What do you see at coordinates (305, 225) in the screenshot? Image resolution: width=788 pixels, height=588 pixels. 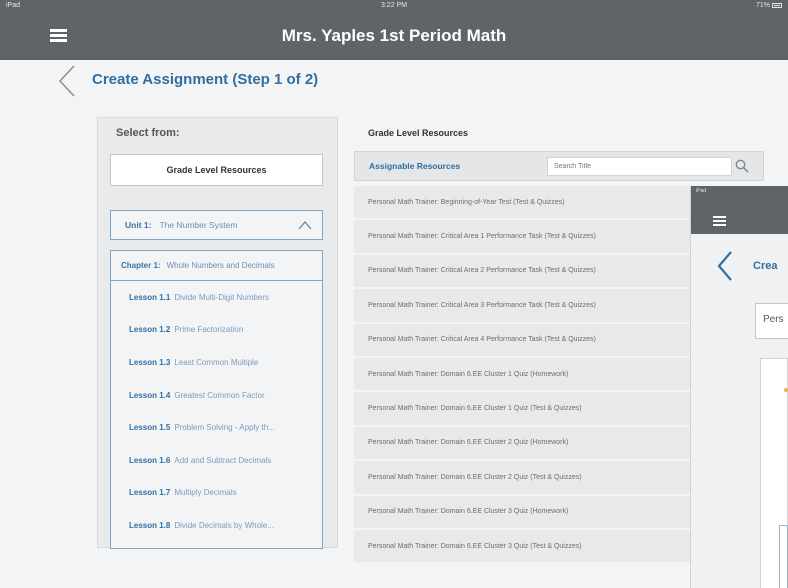 I see `chevron-up-icon` at bounding box center [305, 225].